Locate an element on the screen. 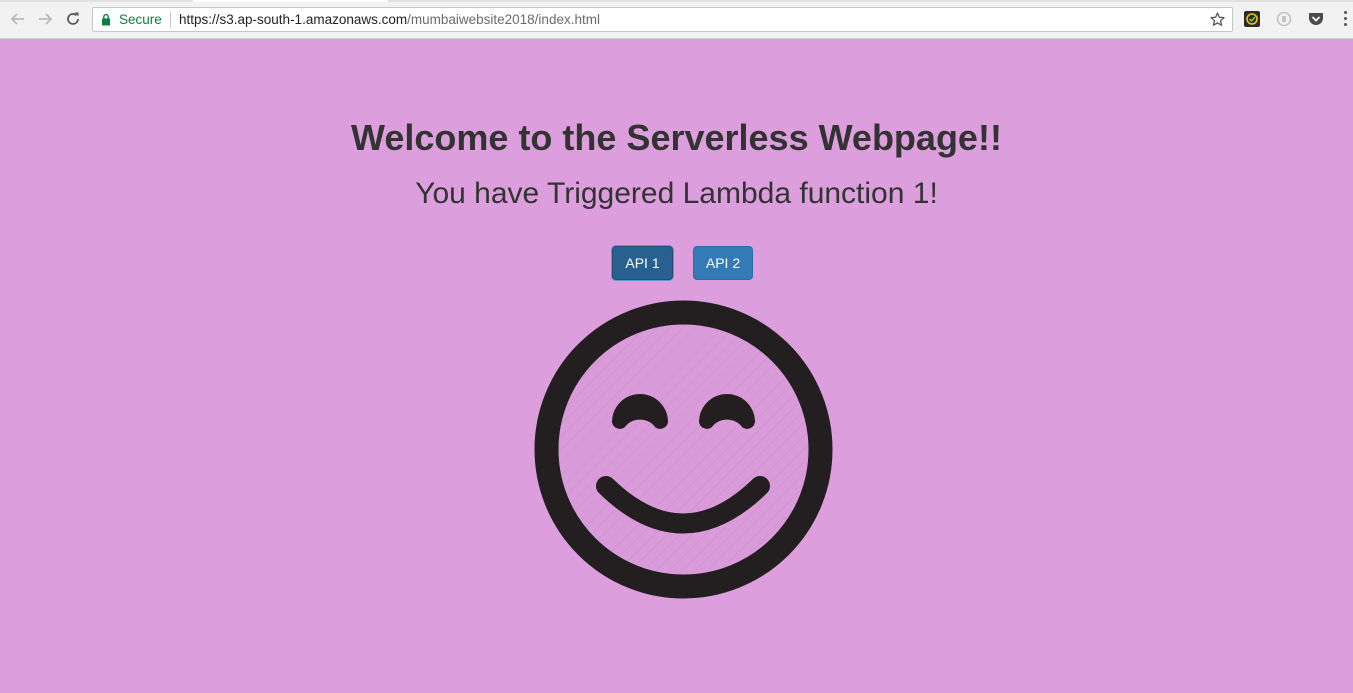 The width and height of the screenshot is (1353, 693). smiley-face-icon is located at coordinates (683, 449).